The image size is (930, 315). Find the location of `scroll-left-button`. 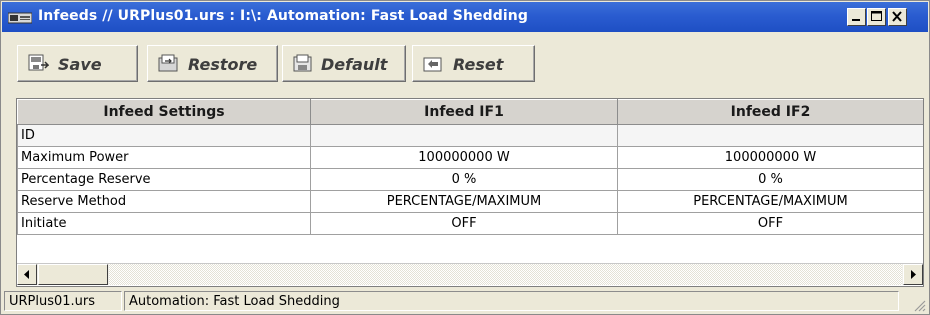

scroll-left-button is located at coordinates (27, 274).